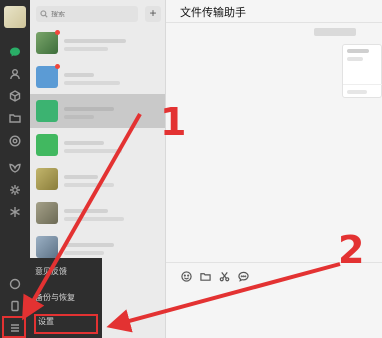  I want to click on emoji-icon, so click(186, 276).